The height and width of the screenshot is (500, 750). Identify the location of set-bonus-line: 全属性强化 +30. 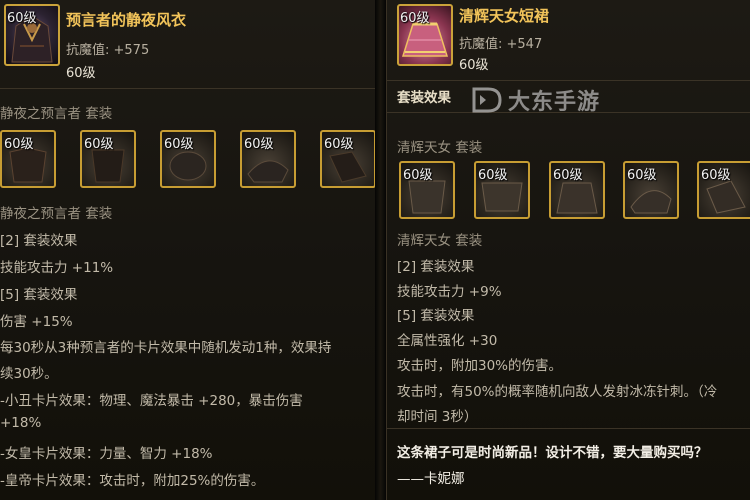
(447, 341).